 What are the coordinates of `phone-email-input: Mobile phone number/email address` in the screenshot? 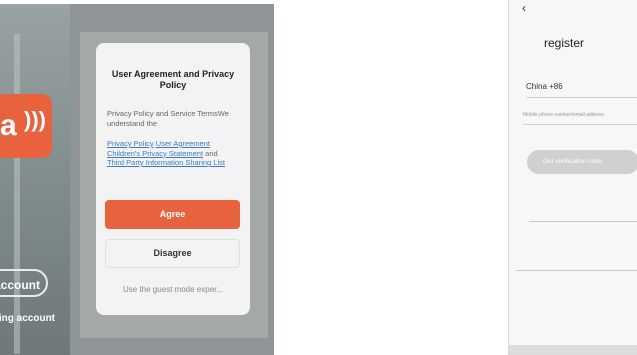 It's located at (563, 115).